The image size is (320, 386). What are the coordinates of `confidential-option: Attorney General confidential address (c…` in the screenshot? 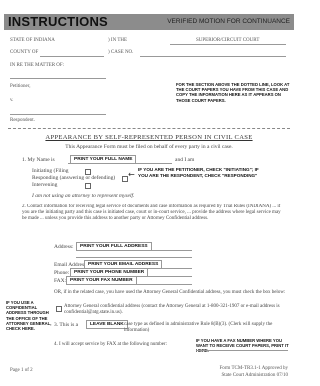 It's located at (172, 309).